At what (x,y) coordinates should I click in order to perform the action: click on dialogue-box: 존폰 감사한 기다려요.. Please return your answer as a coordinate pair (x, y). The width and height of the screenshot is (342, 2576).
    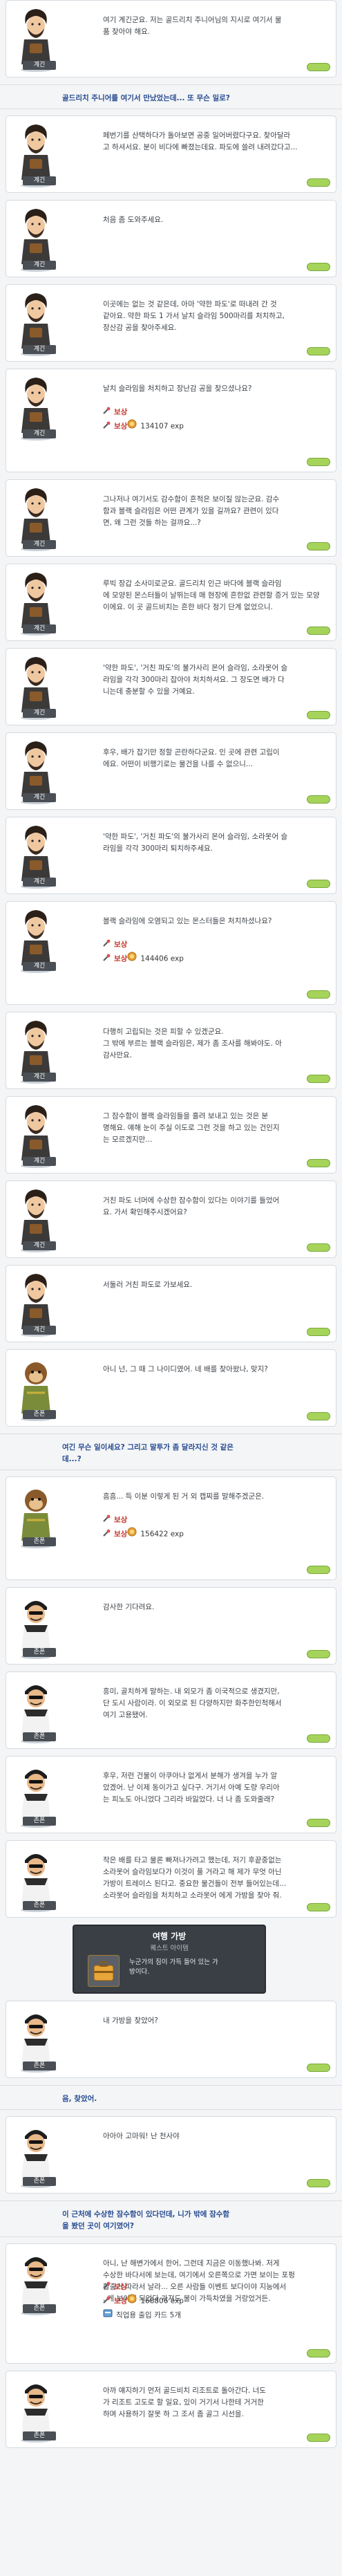
    Looking at the image, I should click on (171, 1626).